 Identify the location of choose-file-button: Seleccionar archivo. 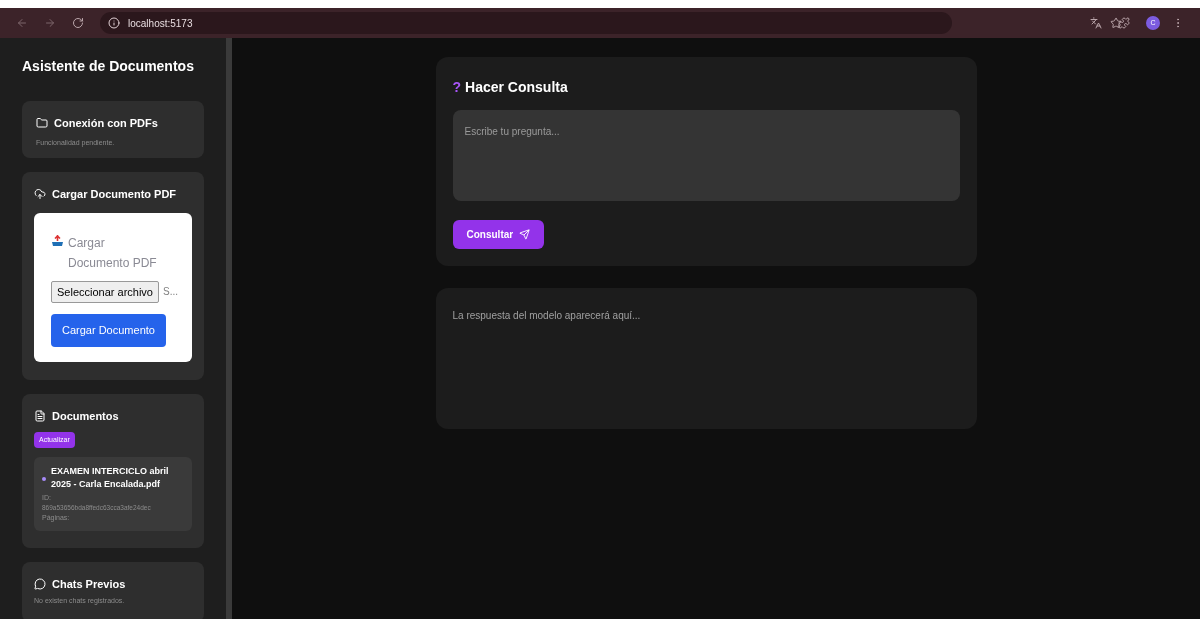
(105, 291).